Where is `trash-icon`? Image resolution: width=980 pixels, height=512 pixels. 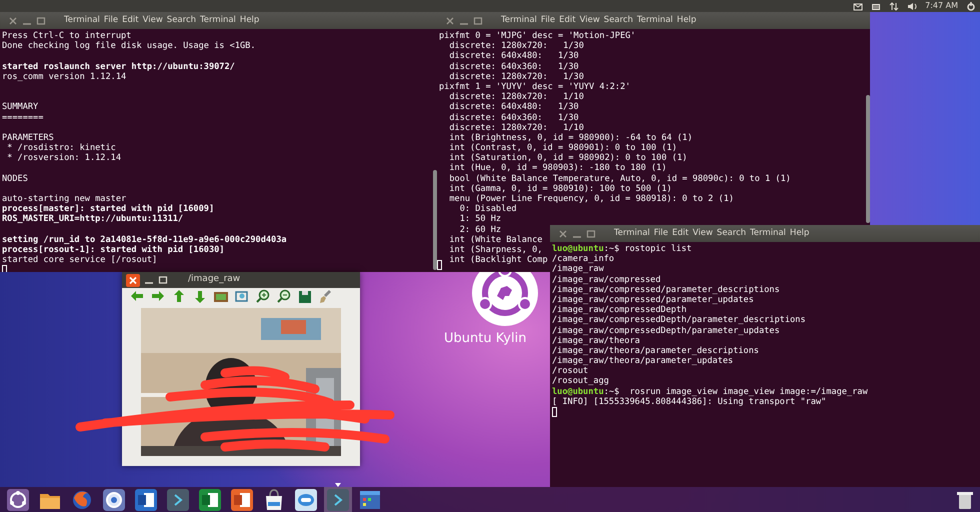
trash-icon is located at coordinates (965, 500).